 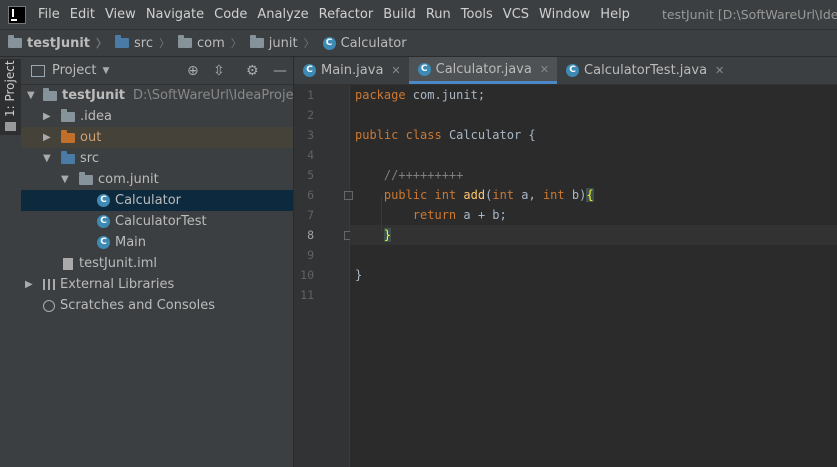 What do you see at coordinates (157, 158) in the screenshot?
I see `tree-item-src: ▼ src` at bounding box center [157, 158].